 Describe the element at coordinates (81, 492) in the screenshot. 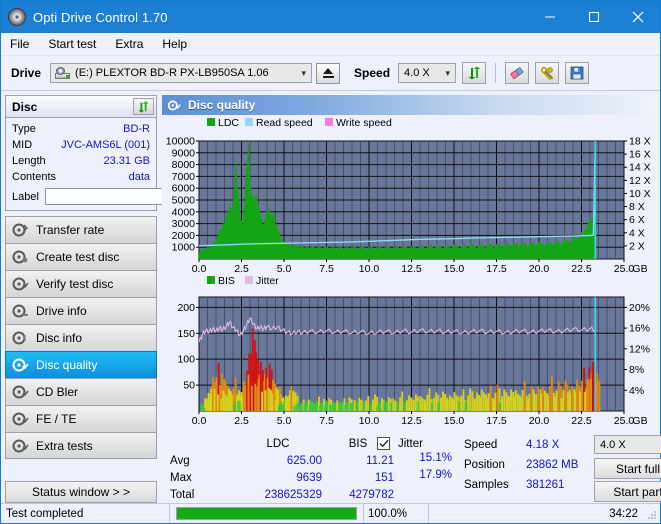

I see `status-window-button: Status window > >` at that location.